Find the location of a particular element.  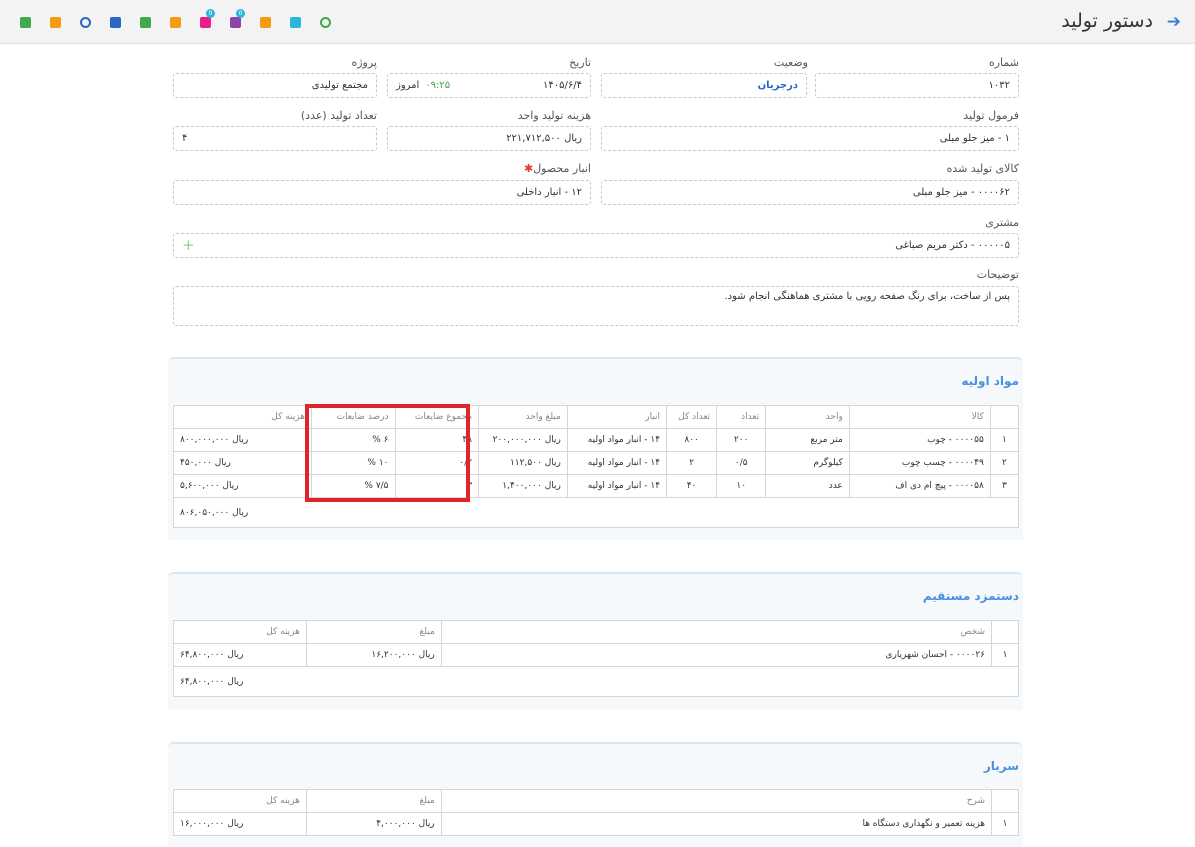

export-icon is located at coordinates (175, 22).